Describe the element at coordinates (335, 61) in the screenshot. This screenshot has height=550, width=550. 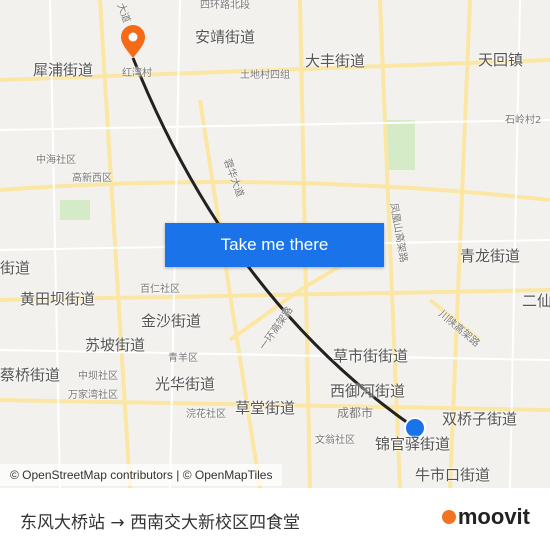
I see `map-label: 大丰街道` at that location.